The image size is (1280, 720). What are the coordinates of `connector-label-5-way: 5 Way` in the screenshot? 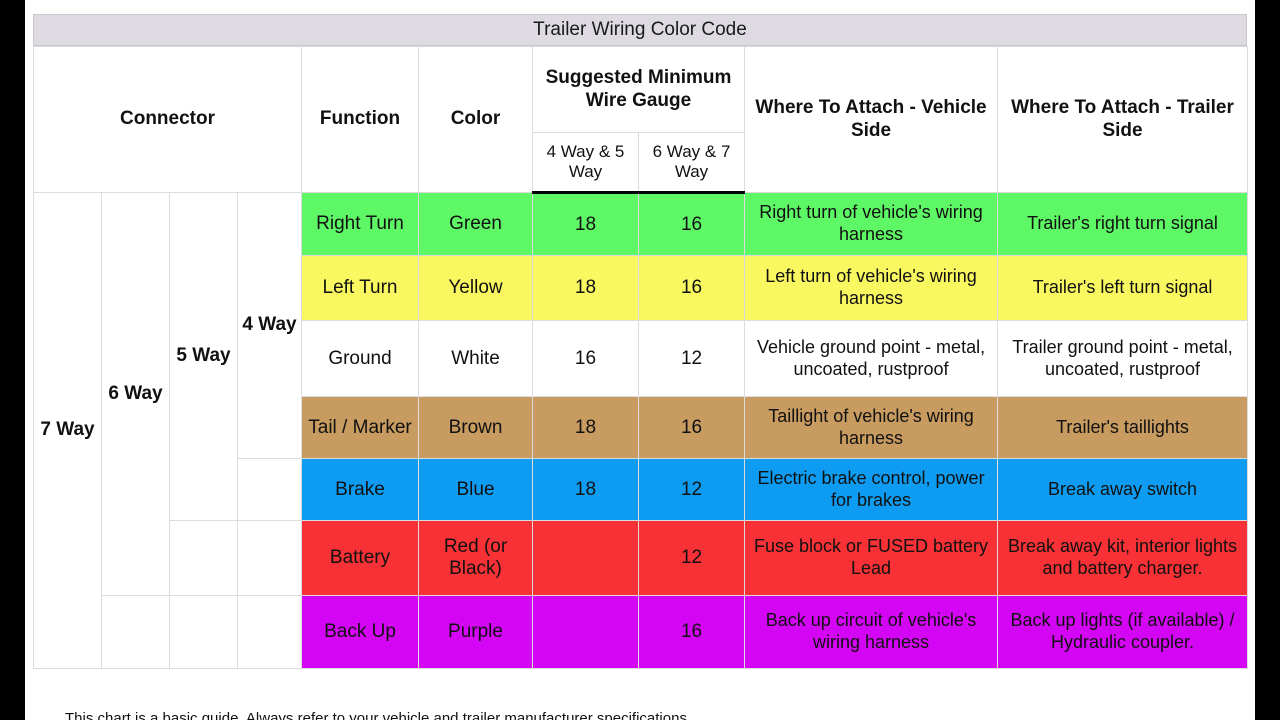 It's located at (203, 356).